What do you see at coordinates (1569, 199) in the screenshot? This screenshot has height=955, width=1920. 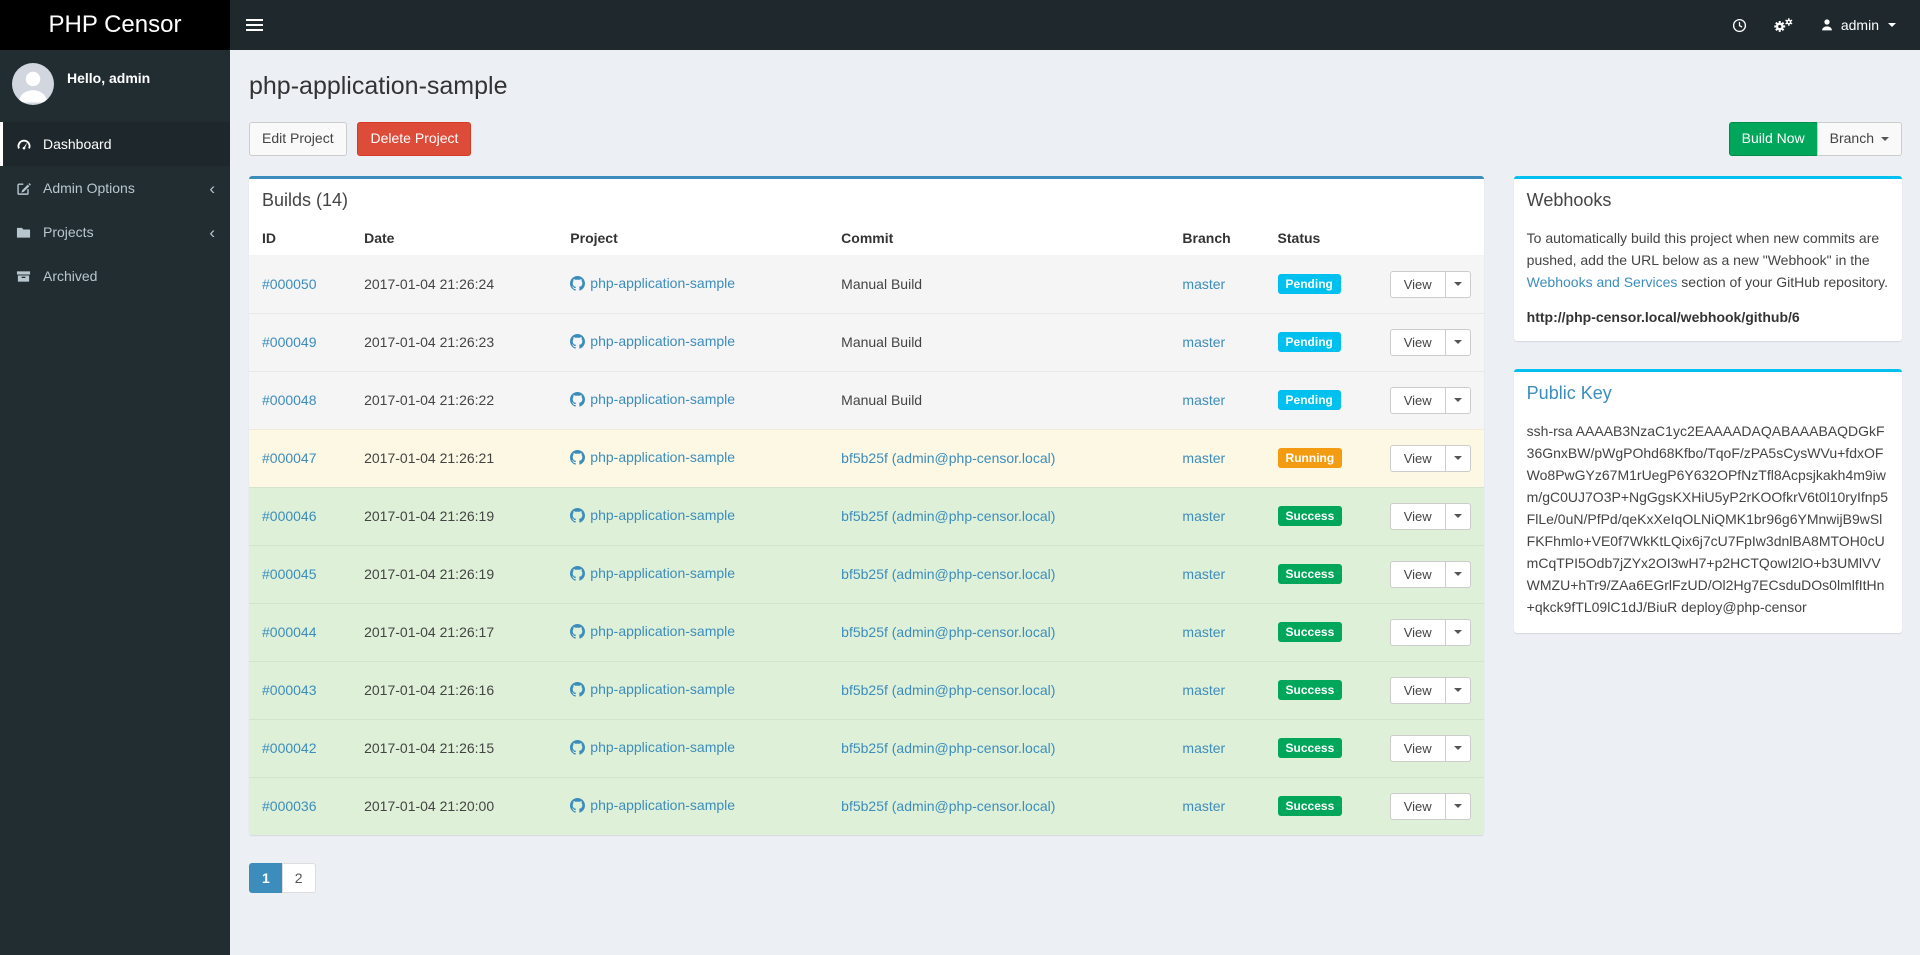 I see `webhooks-title: Webhooks` at bounding box center [1569, 199].